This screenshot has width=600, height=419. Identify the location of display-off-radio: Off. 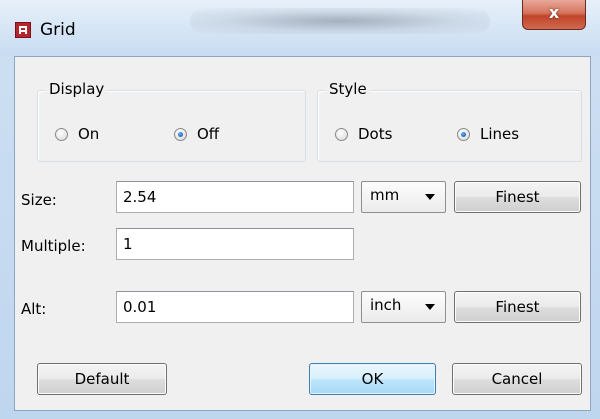
(196, 134).